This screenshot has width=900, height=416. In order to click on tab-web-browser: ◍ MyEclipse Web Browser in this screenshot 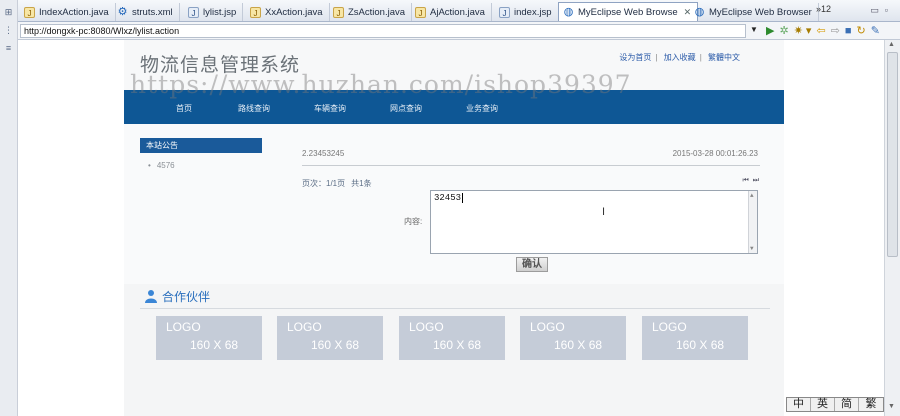, I will do `click(754, 12)`.